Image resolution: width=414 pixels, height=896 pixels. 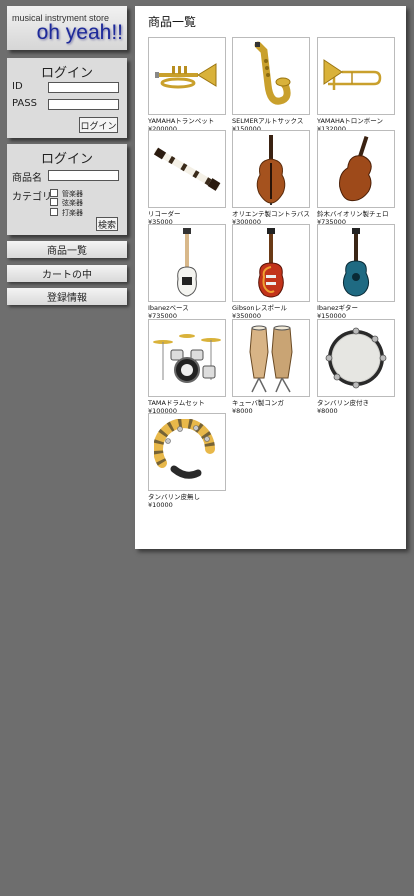 What do you see at coordinates (184, 449) in the screenshot?
I see `tambourine-ring-icon` at bounding box center [184, 449].